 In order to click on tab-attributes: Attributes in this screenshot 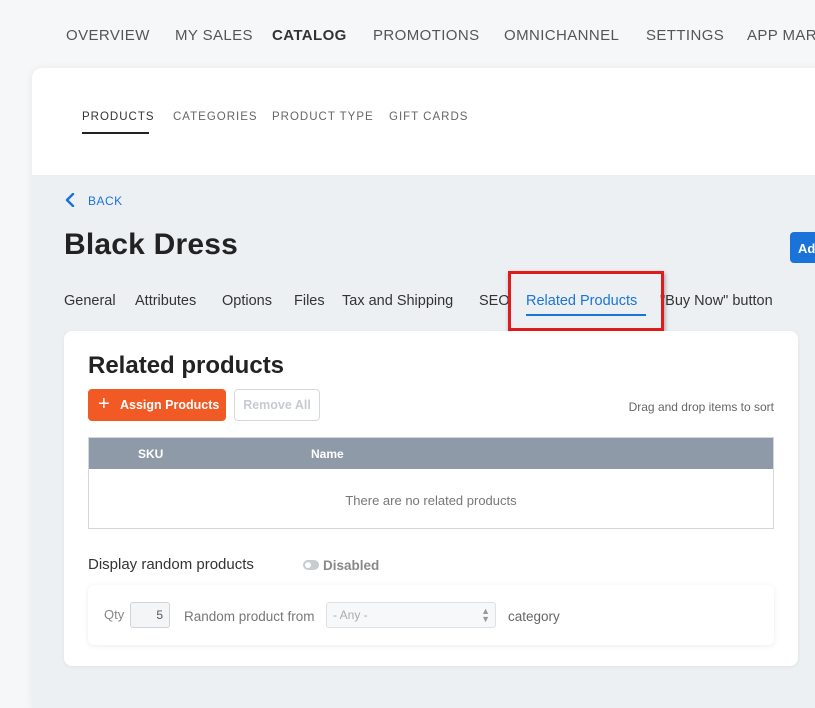, I will do `click(165, 301)`.